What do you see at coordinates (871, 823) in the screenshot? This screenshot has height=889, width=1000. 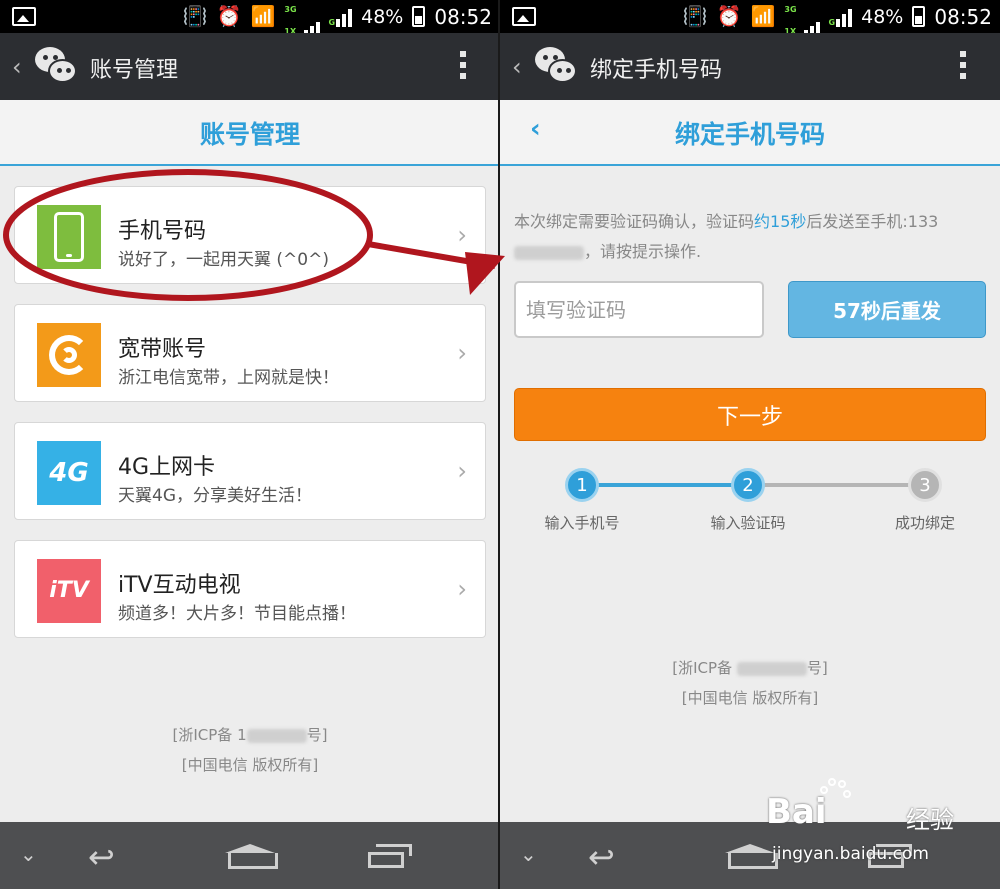 I see `baidu-jingyan-watermark: Bai 经验 jingyan.baidu.com` at bounding box center [871, 823].